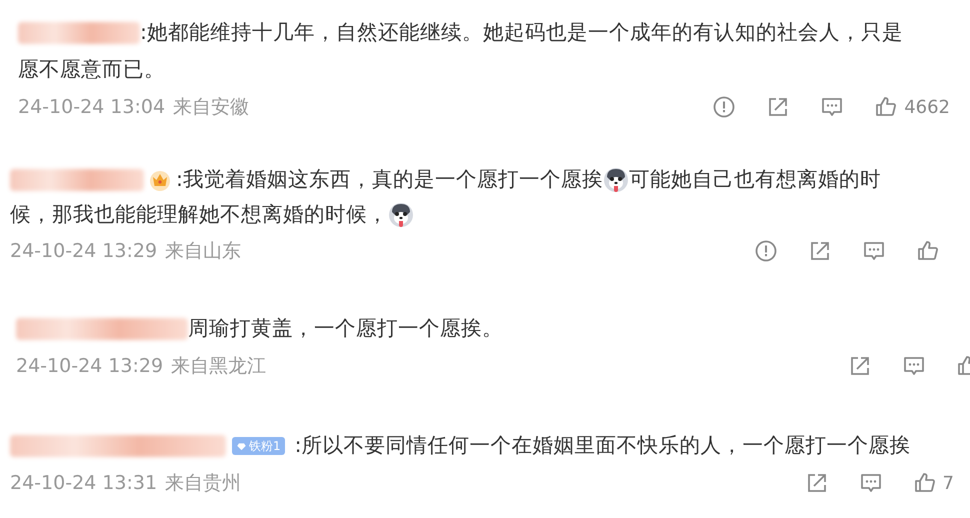 This screenshot has width=970, height=518. Describe the element at coordinates (203, 483) in the screenshot. I see `comment-location: 来自贵州` at that location.